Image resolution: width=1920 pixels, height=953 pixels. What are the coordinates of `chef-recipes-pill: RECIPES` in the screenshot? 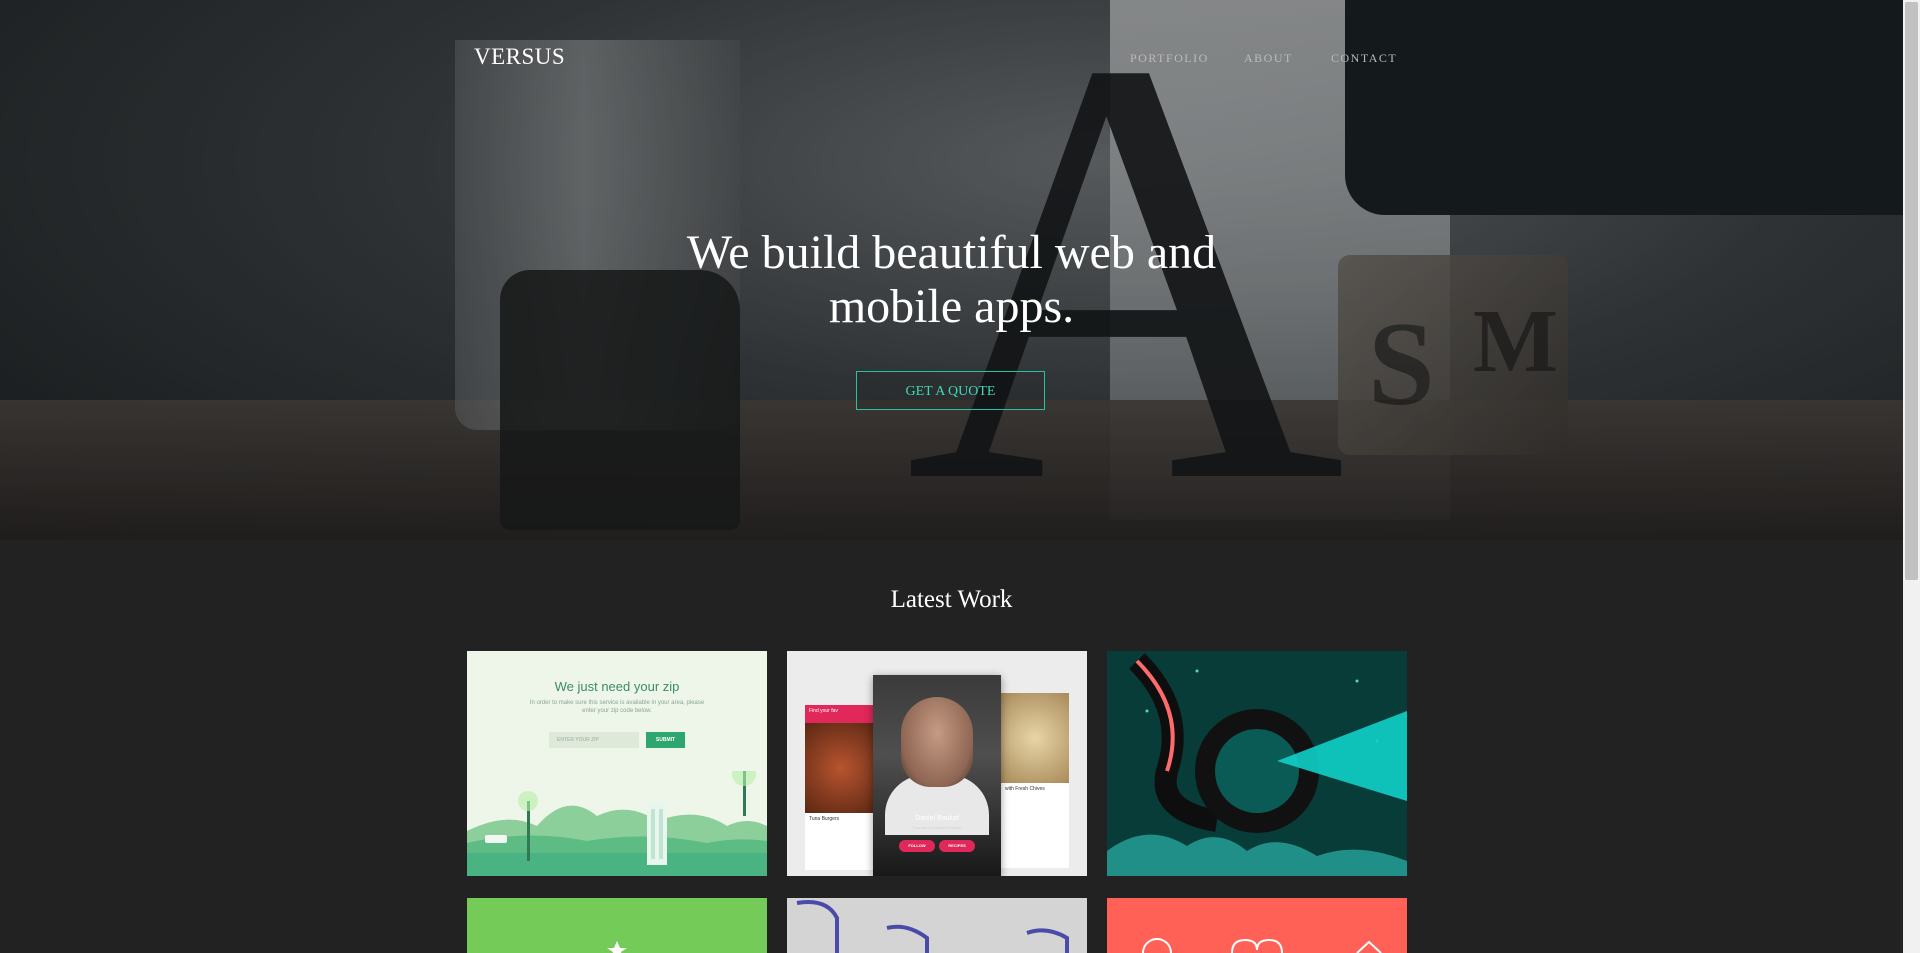 It's located at (957, 846).